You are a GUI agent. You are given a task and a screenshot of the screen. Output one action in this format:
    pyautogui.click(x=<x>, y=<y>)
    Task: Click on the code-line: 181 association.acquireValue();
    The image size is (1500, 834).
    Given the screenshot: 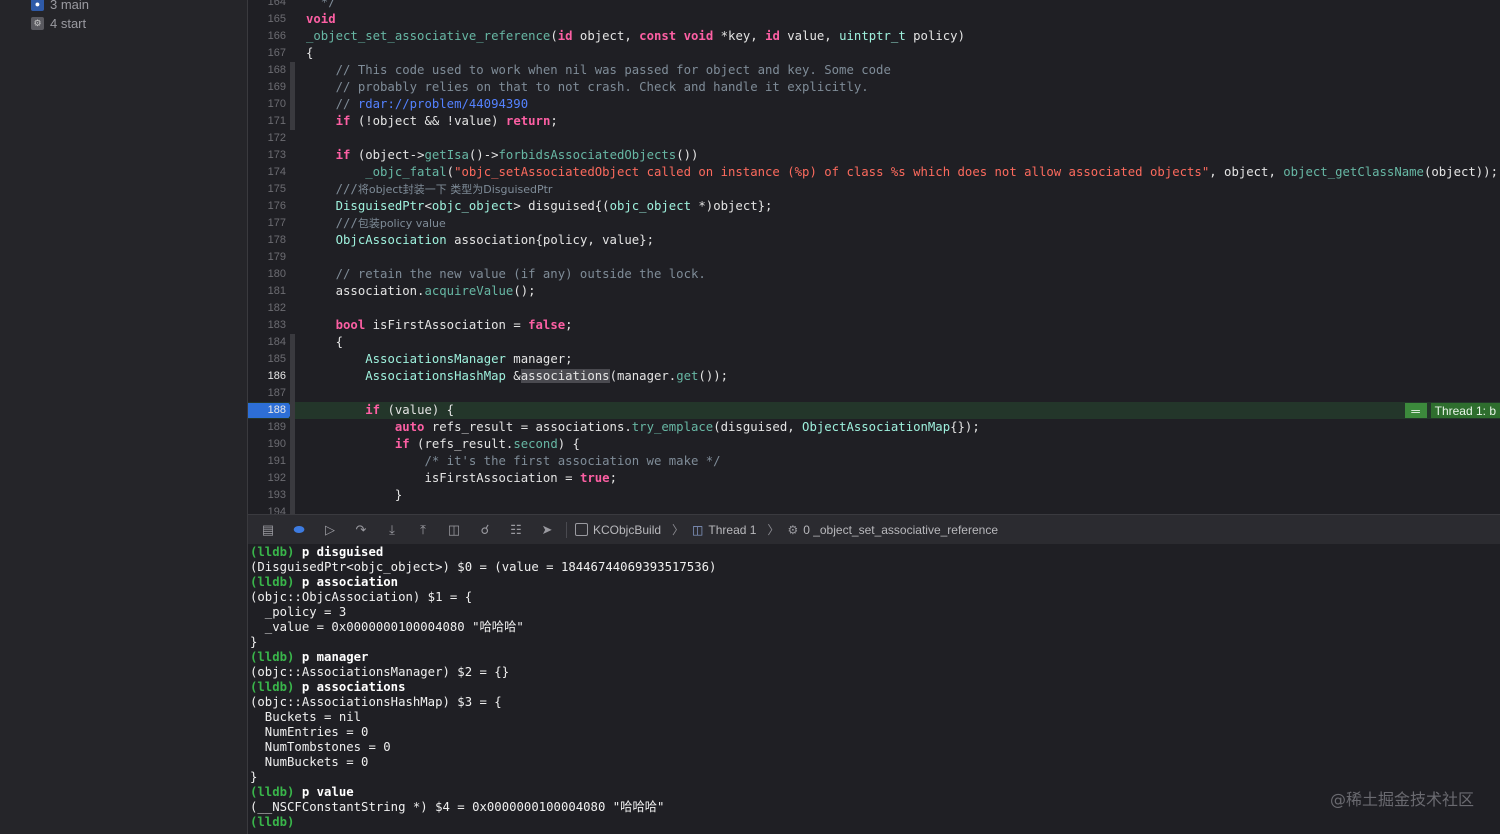 What is the action you would take?
    pyautogui.click(x=874, y=291)
    